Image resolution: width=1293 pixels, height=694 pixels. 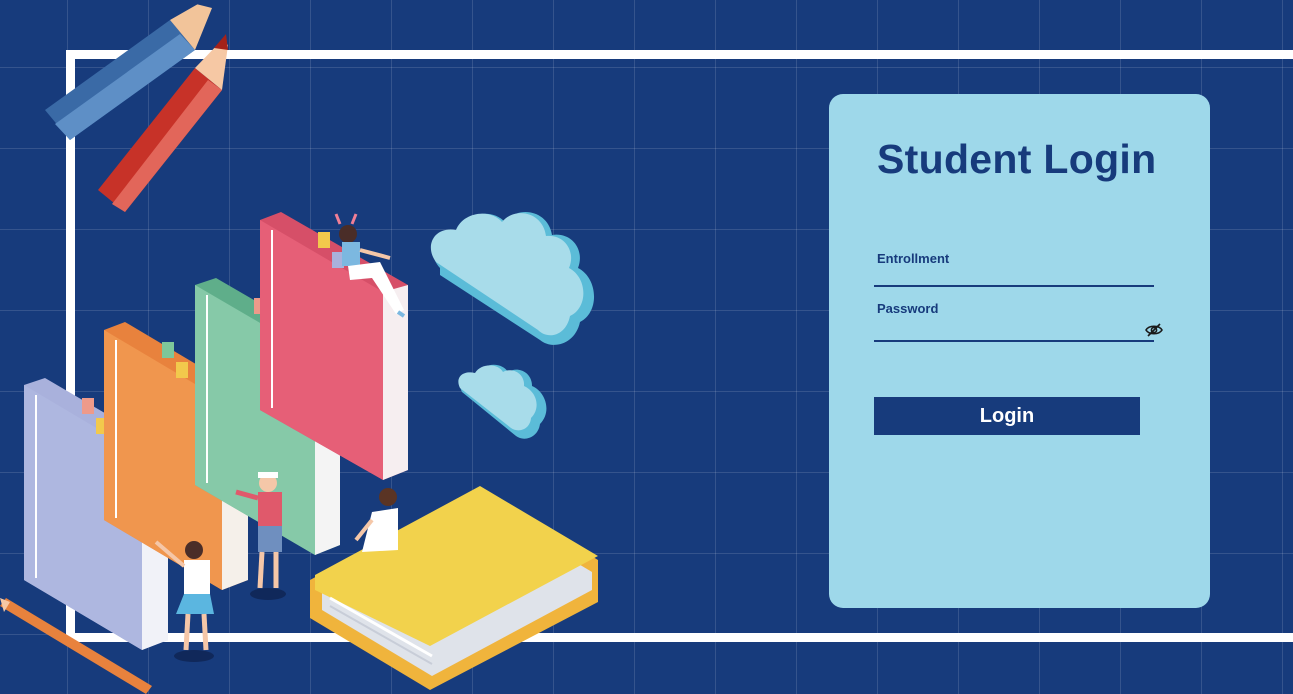 What do you see at coordinates (1017, 159) in the screenshot?
I see `login-title: Student Login` at bounding box center [1017, 159].